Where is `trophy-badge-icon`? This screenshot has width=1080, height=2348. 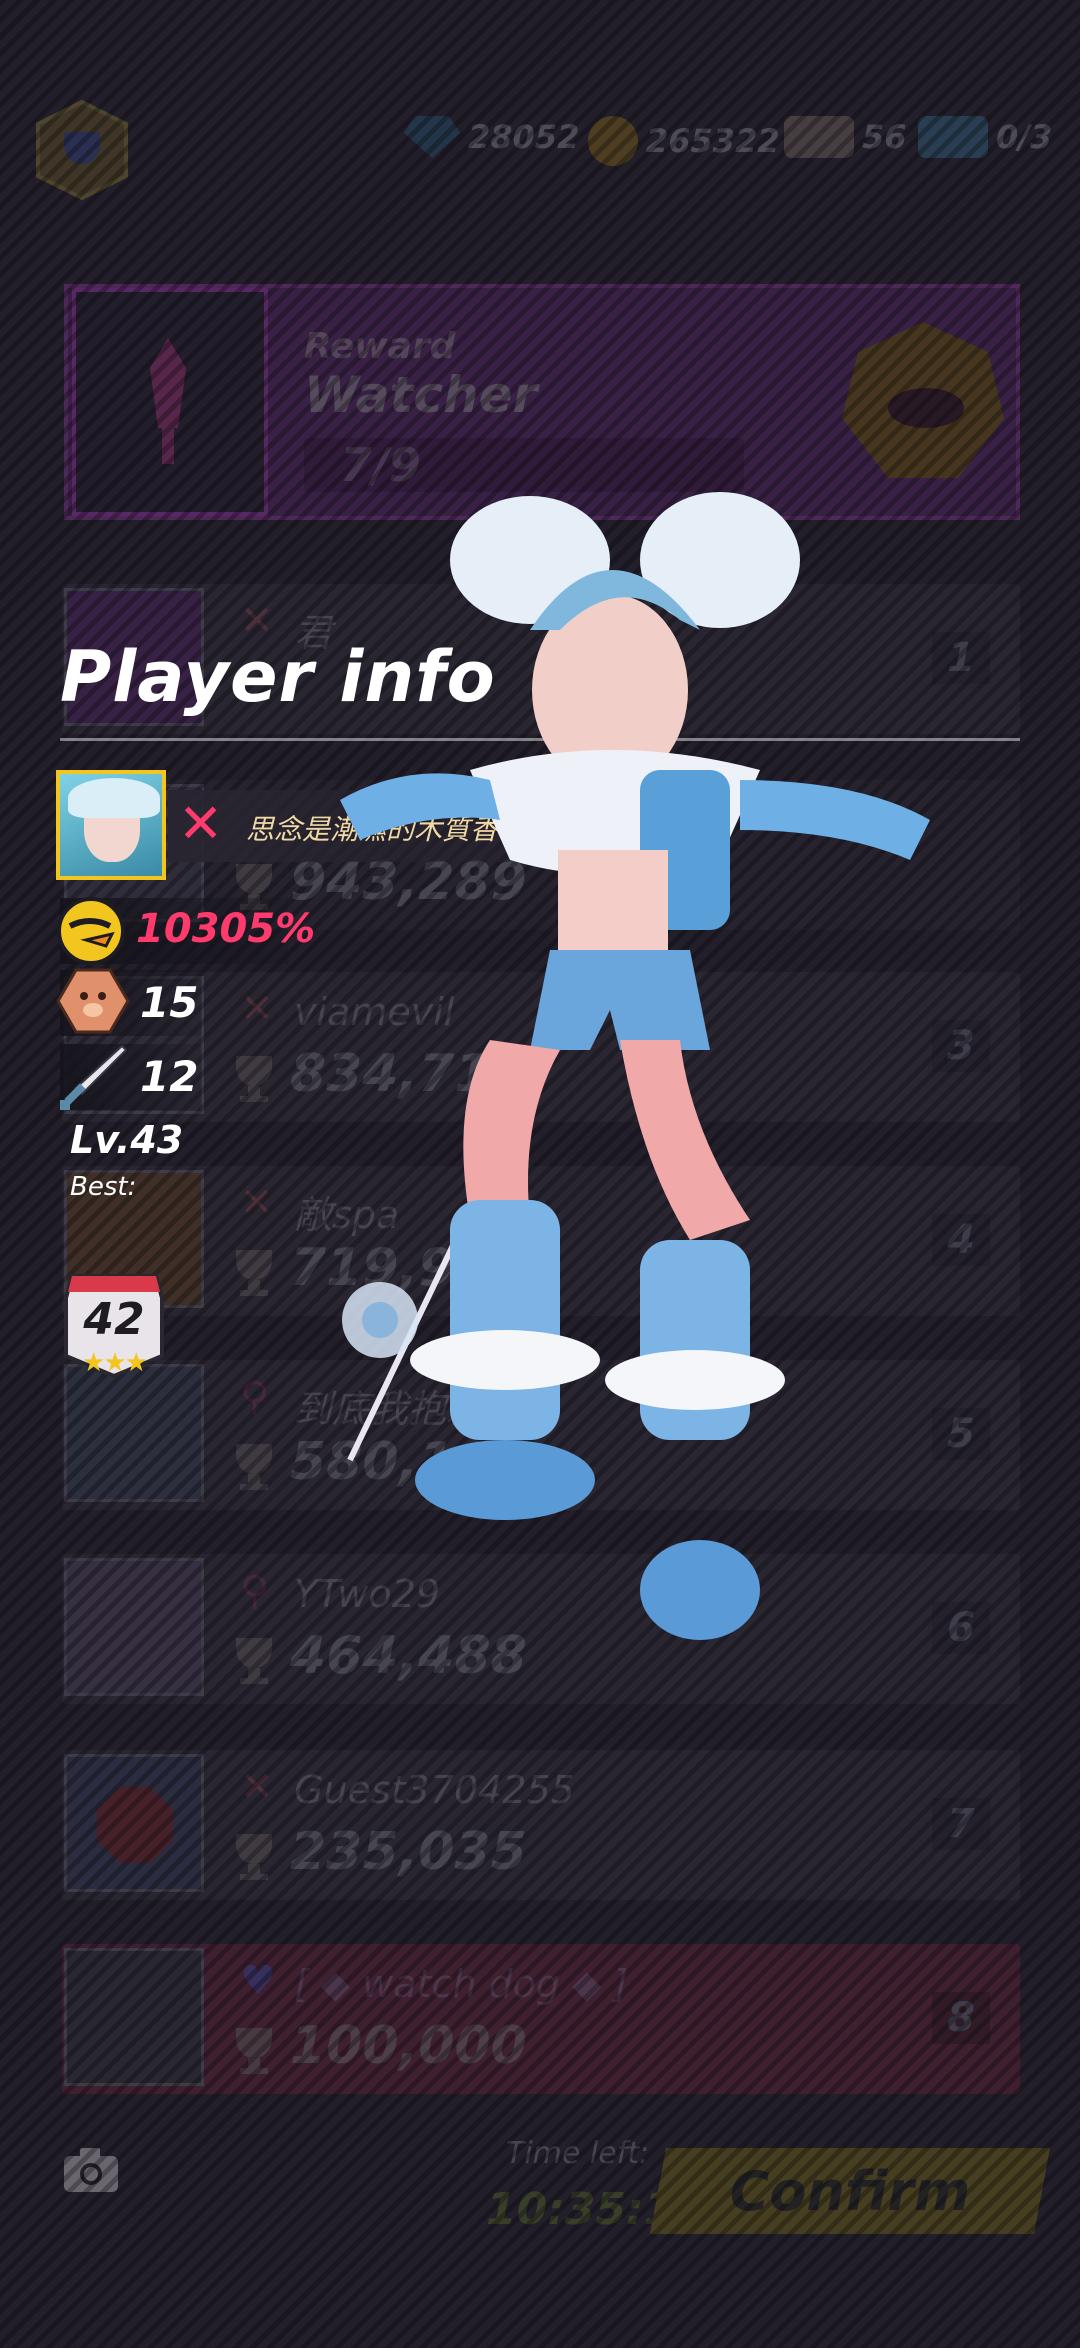
trophy-badge-icon is located at coordinates (82, 150).